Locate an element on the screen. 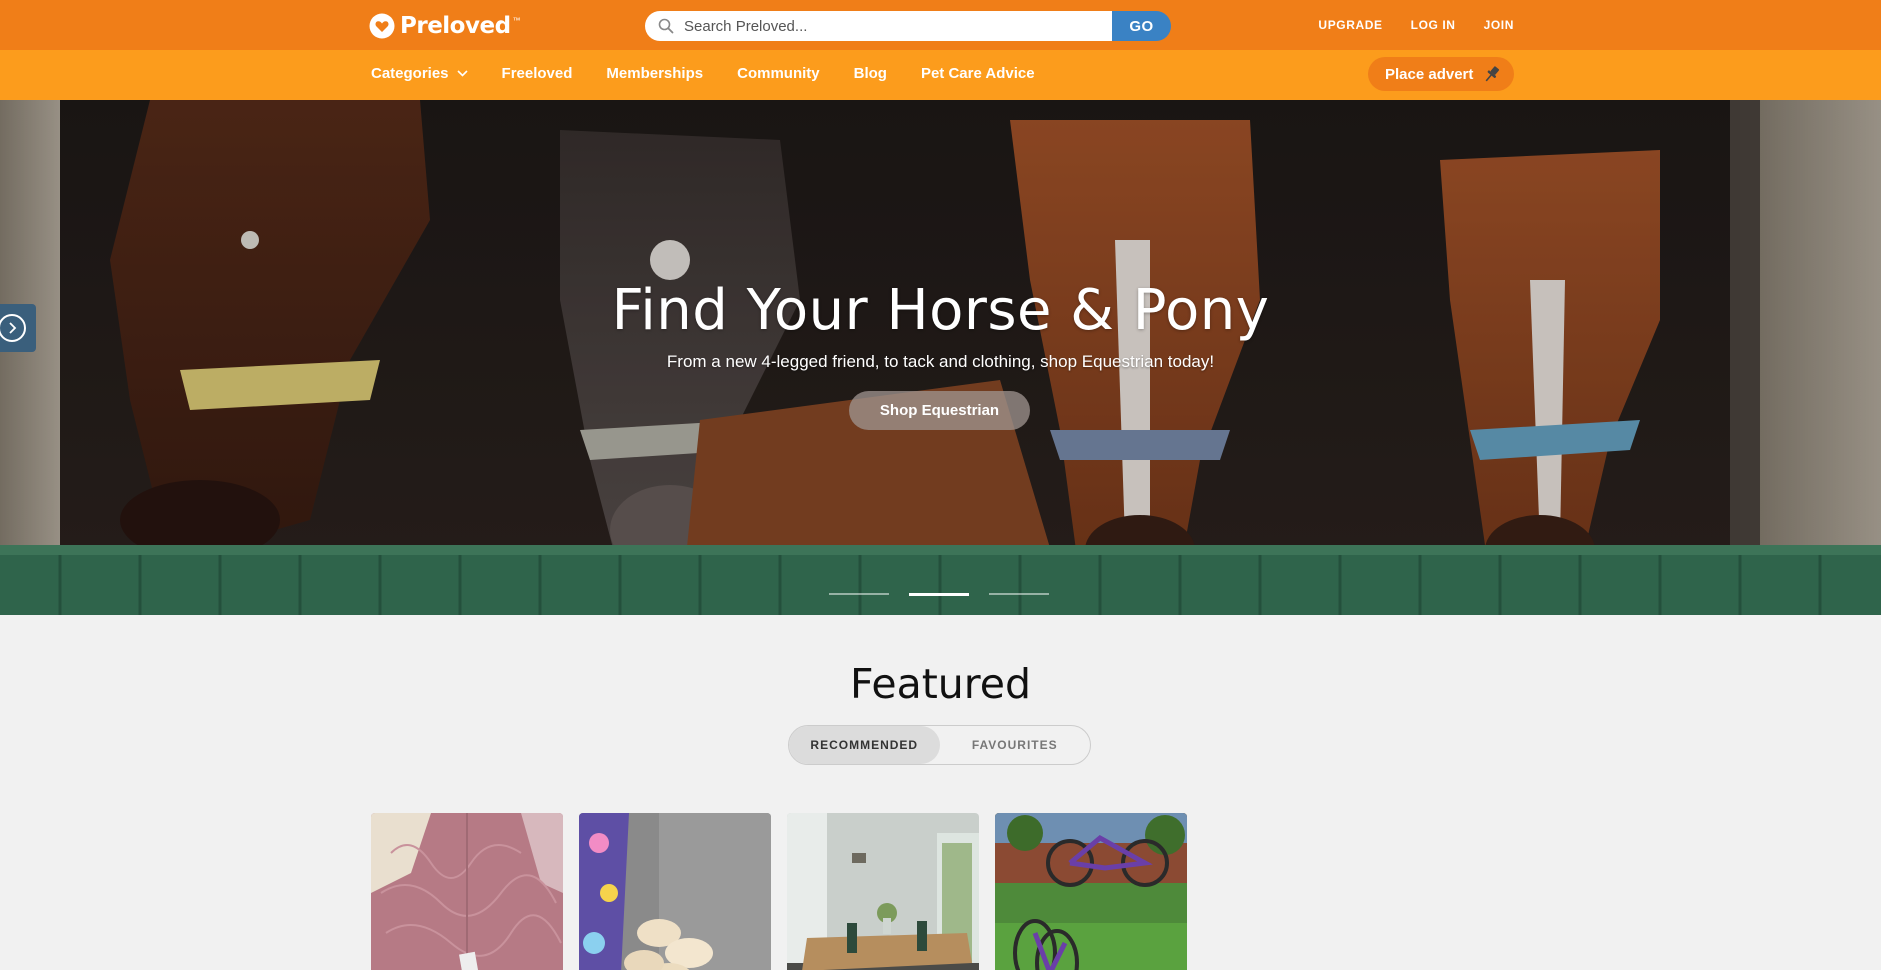  featured-listings is located at coordinates (779, 891).